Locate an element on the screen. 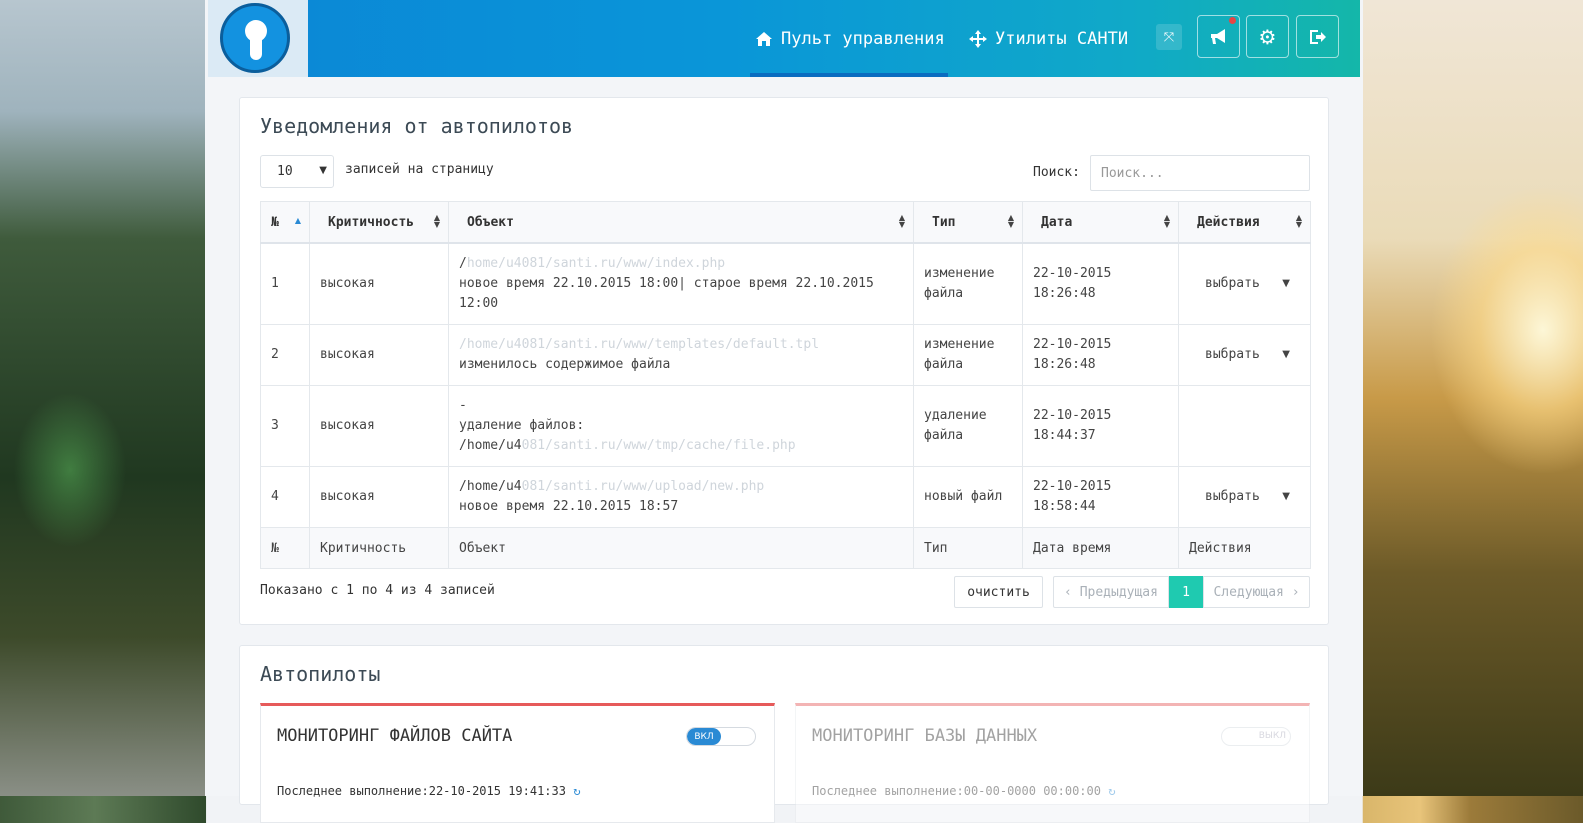 The image size is (1583, 823). footer-num: № is located at coordinates (285, 548).